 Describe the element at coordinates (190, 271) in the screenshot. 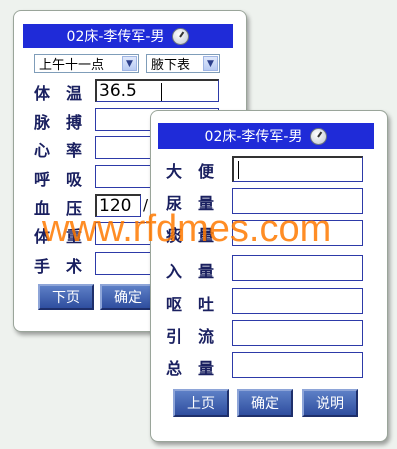

I see `label-intake: 入 量` at that location.